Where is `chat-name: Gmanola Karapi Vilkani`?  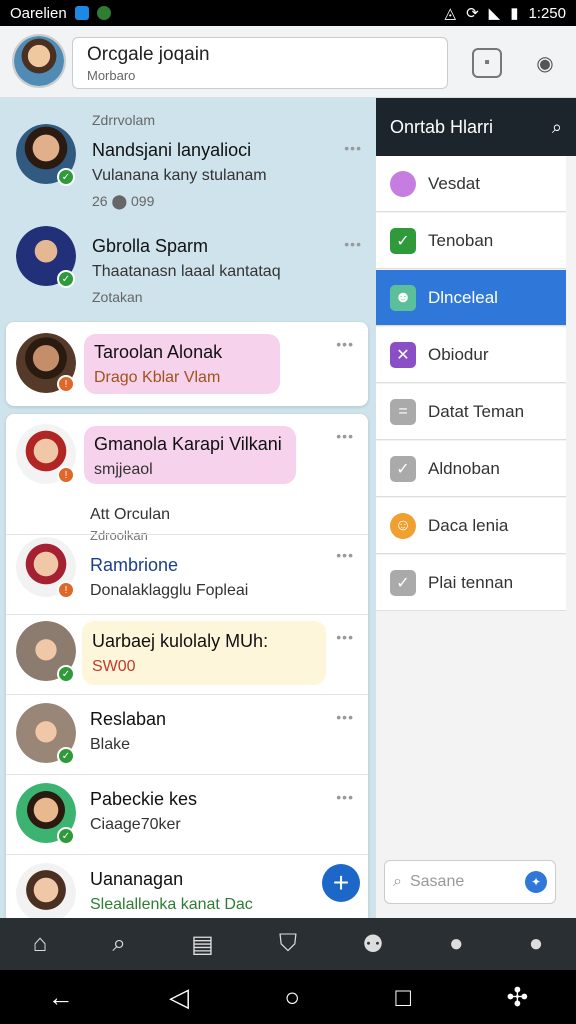
chat-name: Gmanola Karapi Vilkani is located at coordinates (188, 444).